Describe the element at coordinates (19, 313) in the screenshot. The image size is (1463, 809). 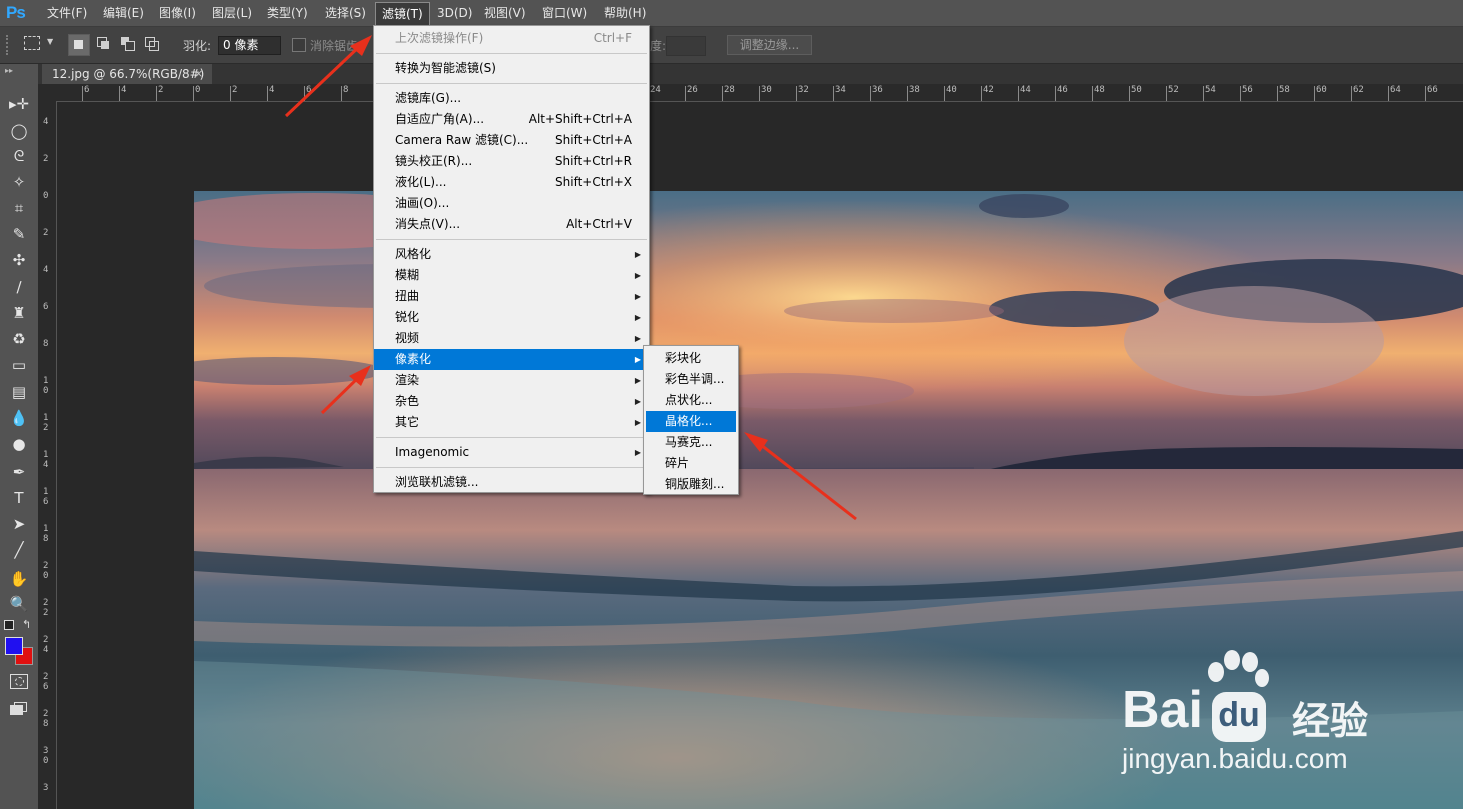
I see `stamp-icon: ♜` at that location.